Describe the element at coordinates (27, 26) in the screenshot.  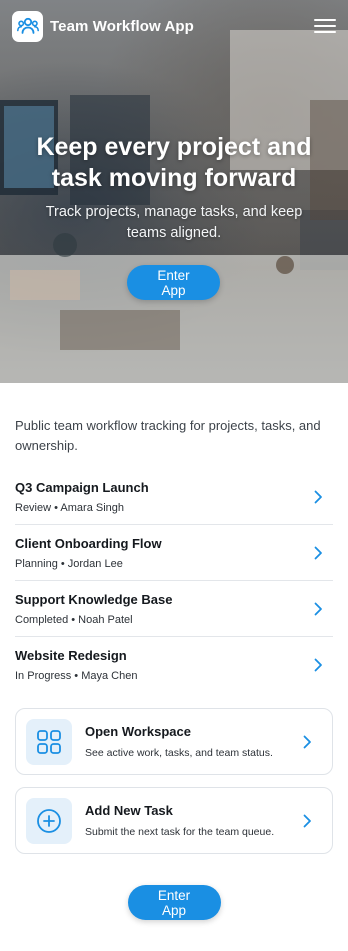
I see `team-people-icon` at that location.